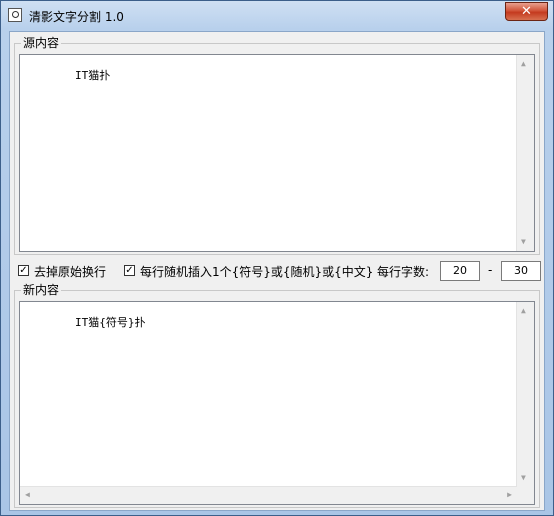 This screenshot has height=516, width=554. What do you see at coordinates (76, 17) in the screenshot?
I see `window-title: 清影文字分割 1.0` at bounding box center [76, 17].